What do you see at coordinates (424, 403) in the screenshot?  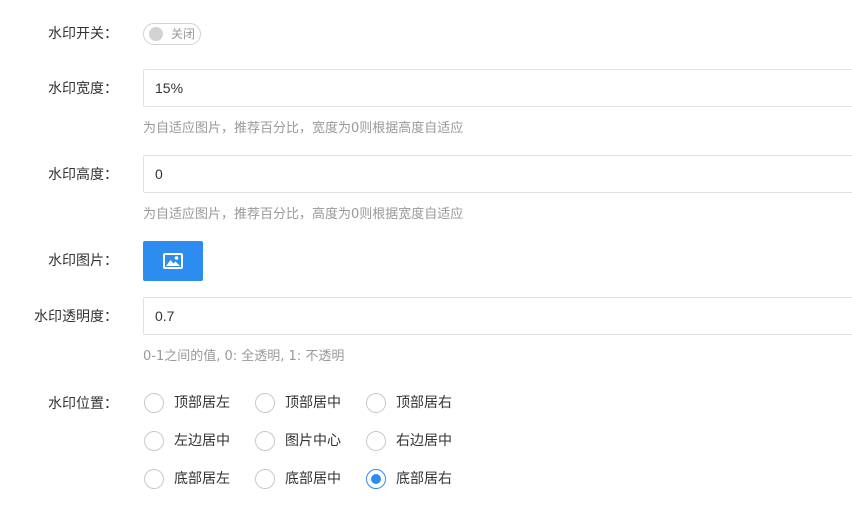 I see `radio-label: 顶部居右` at bounding box center [424, 403].